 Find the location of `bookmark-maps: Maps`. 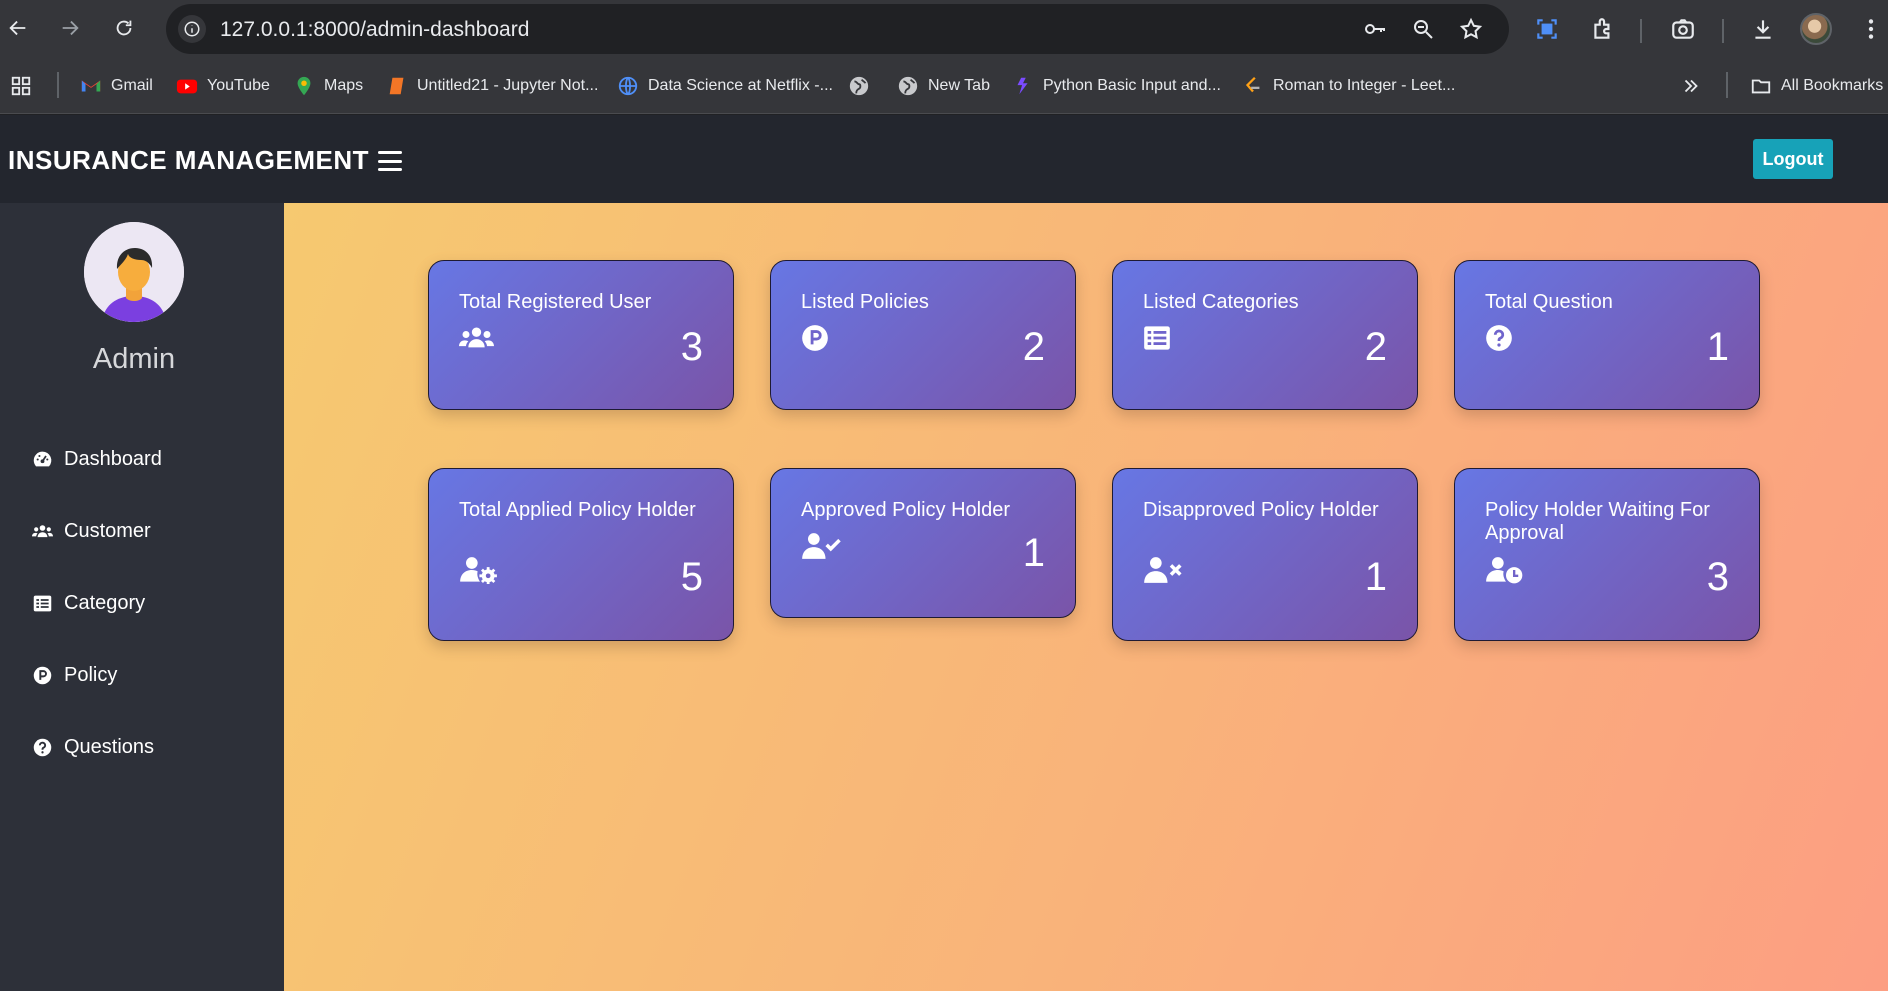

bookmark-maps: Maps is located at coordinates (328, 86).